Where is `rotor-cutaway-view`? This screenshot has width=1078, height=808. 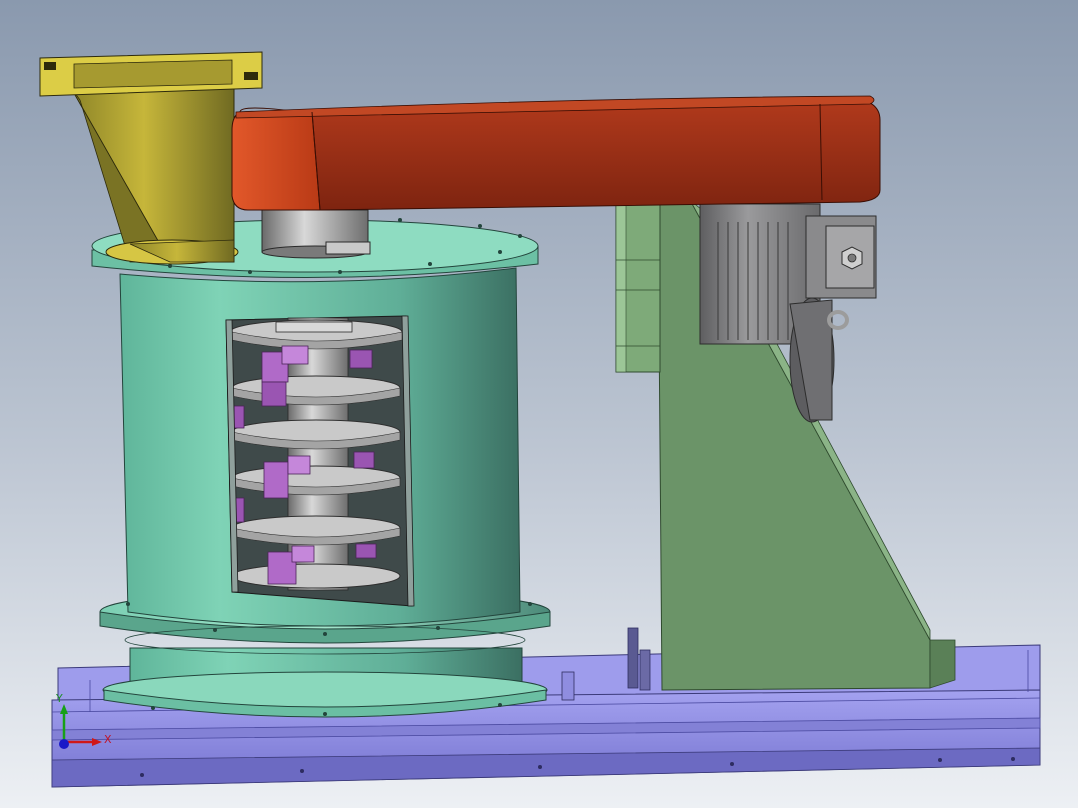
rotor-cutaway-view is located at coordinates (320, 461).